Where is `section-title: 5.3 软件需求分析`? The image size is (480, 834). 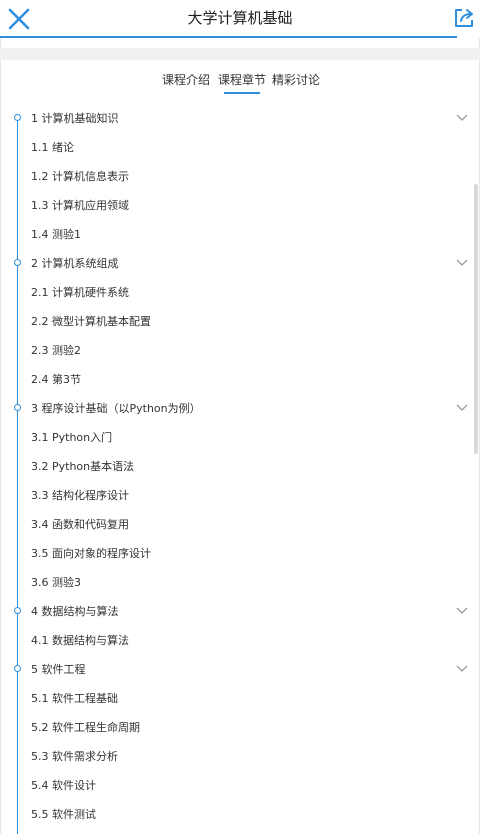
section-title: 5.3 软件需求分析 is located at coordinates (74, 756).